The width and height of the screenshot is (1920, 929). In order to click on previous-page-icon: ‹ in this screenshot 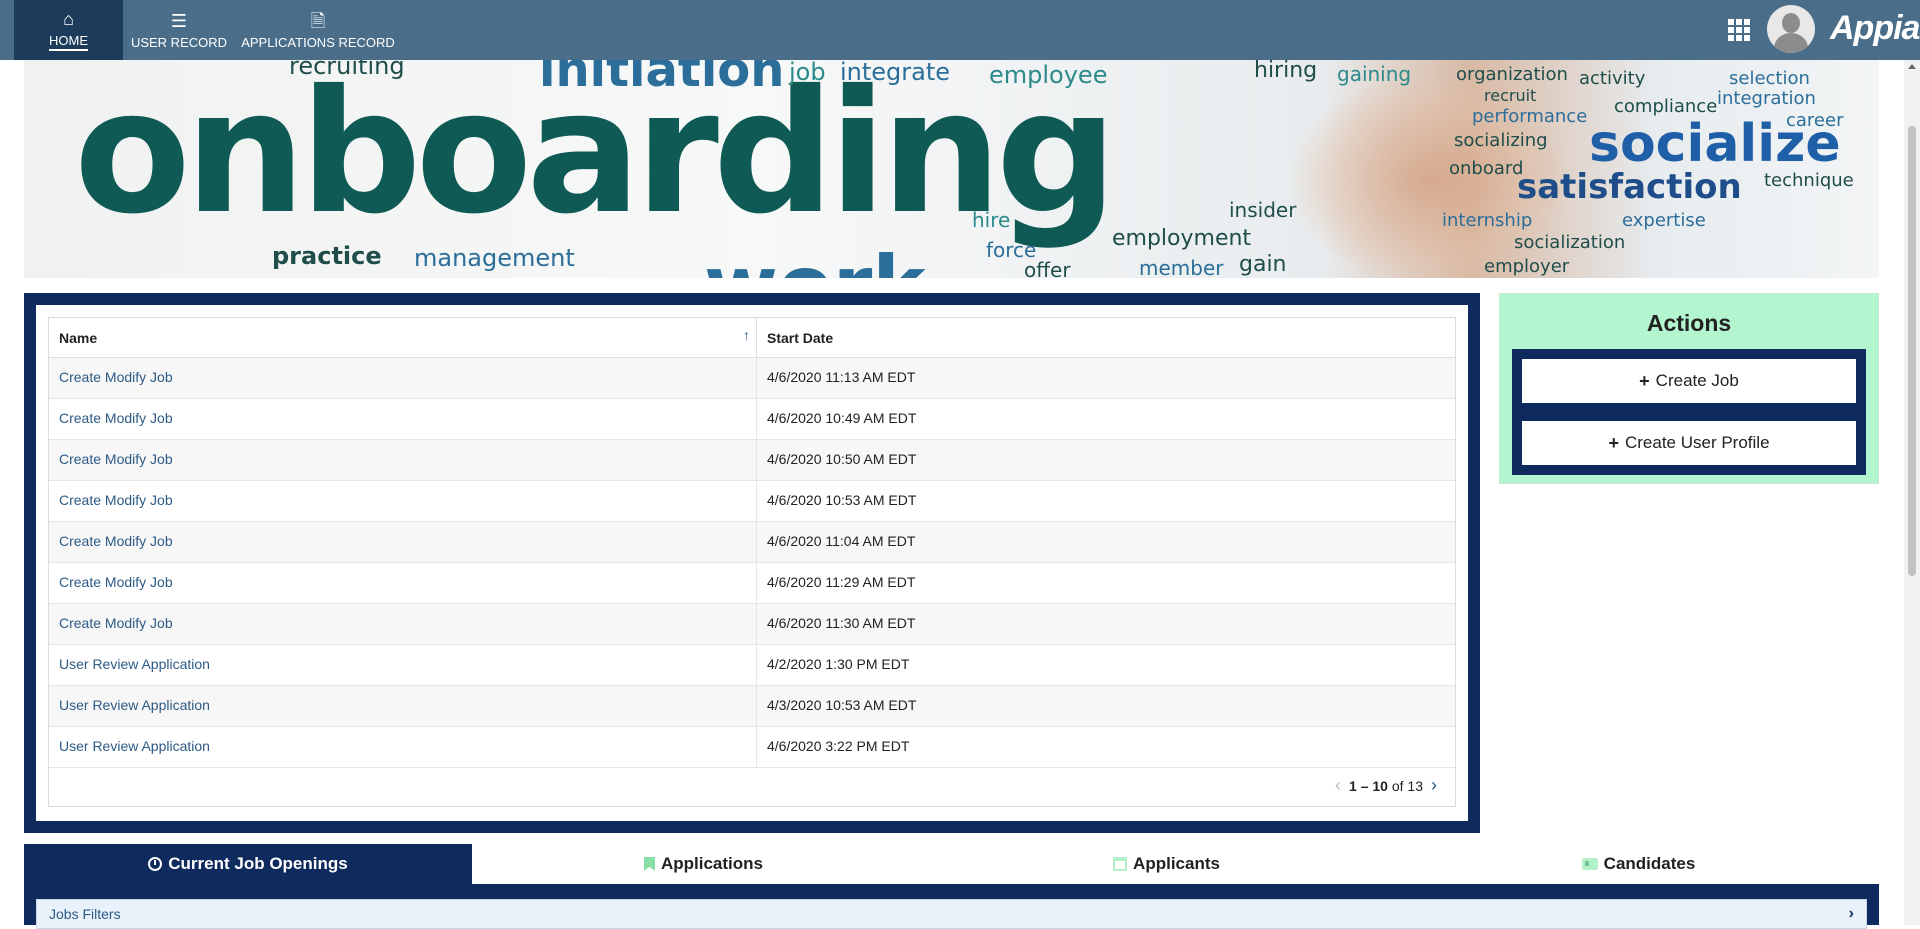, I will do `click(1338, 785)`.